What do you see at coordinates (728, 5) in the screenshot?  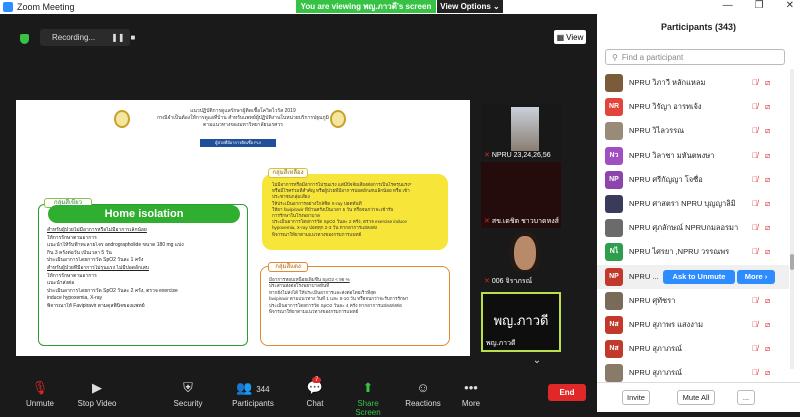 I see `minimize-icon: —` at bounding box center [728, 5].